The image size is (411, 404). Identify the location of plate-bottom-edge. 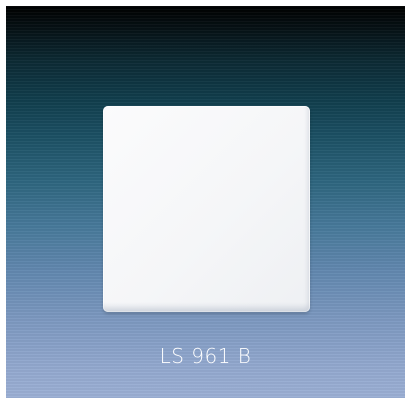
(206, 307).